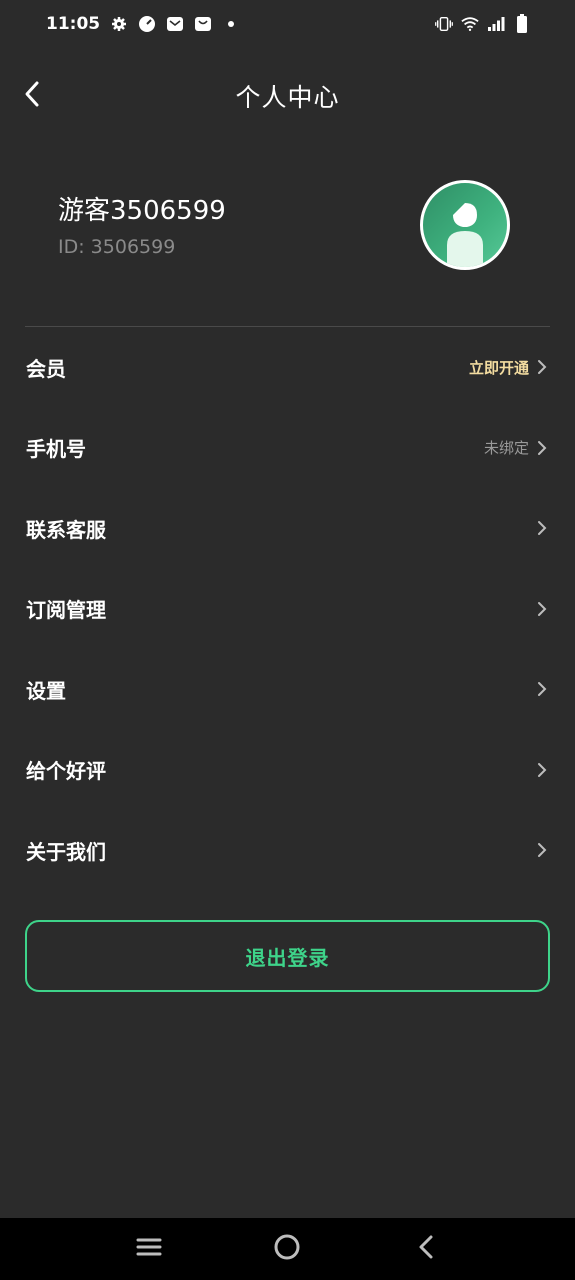 Image resolution: width=575 pixels, height=1280 pixels. Describe the element at coordinates (56, 449) in the screenshot. I see `menu-item-label: 手机号` at that location.